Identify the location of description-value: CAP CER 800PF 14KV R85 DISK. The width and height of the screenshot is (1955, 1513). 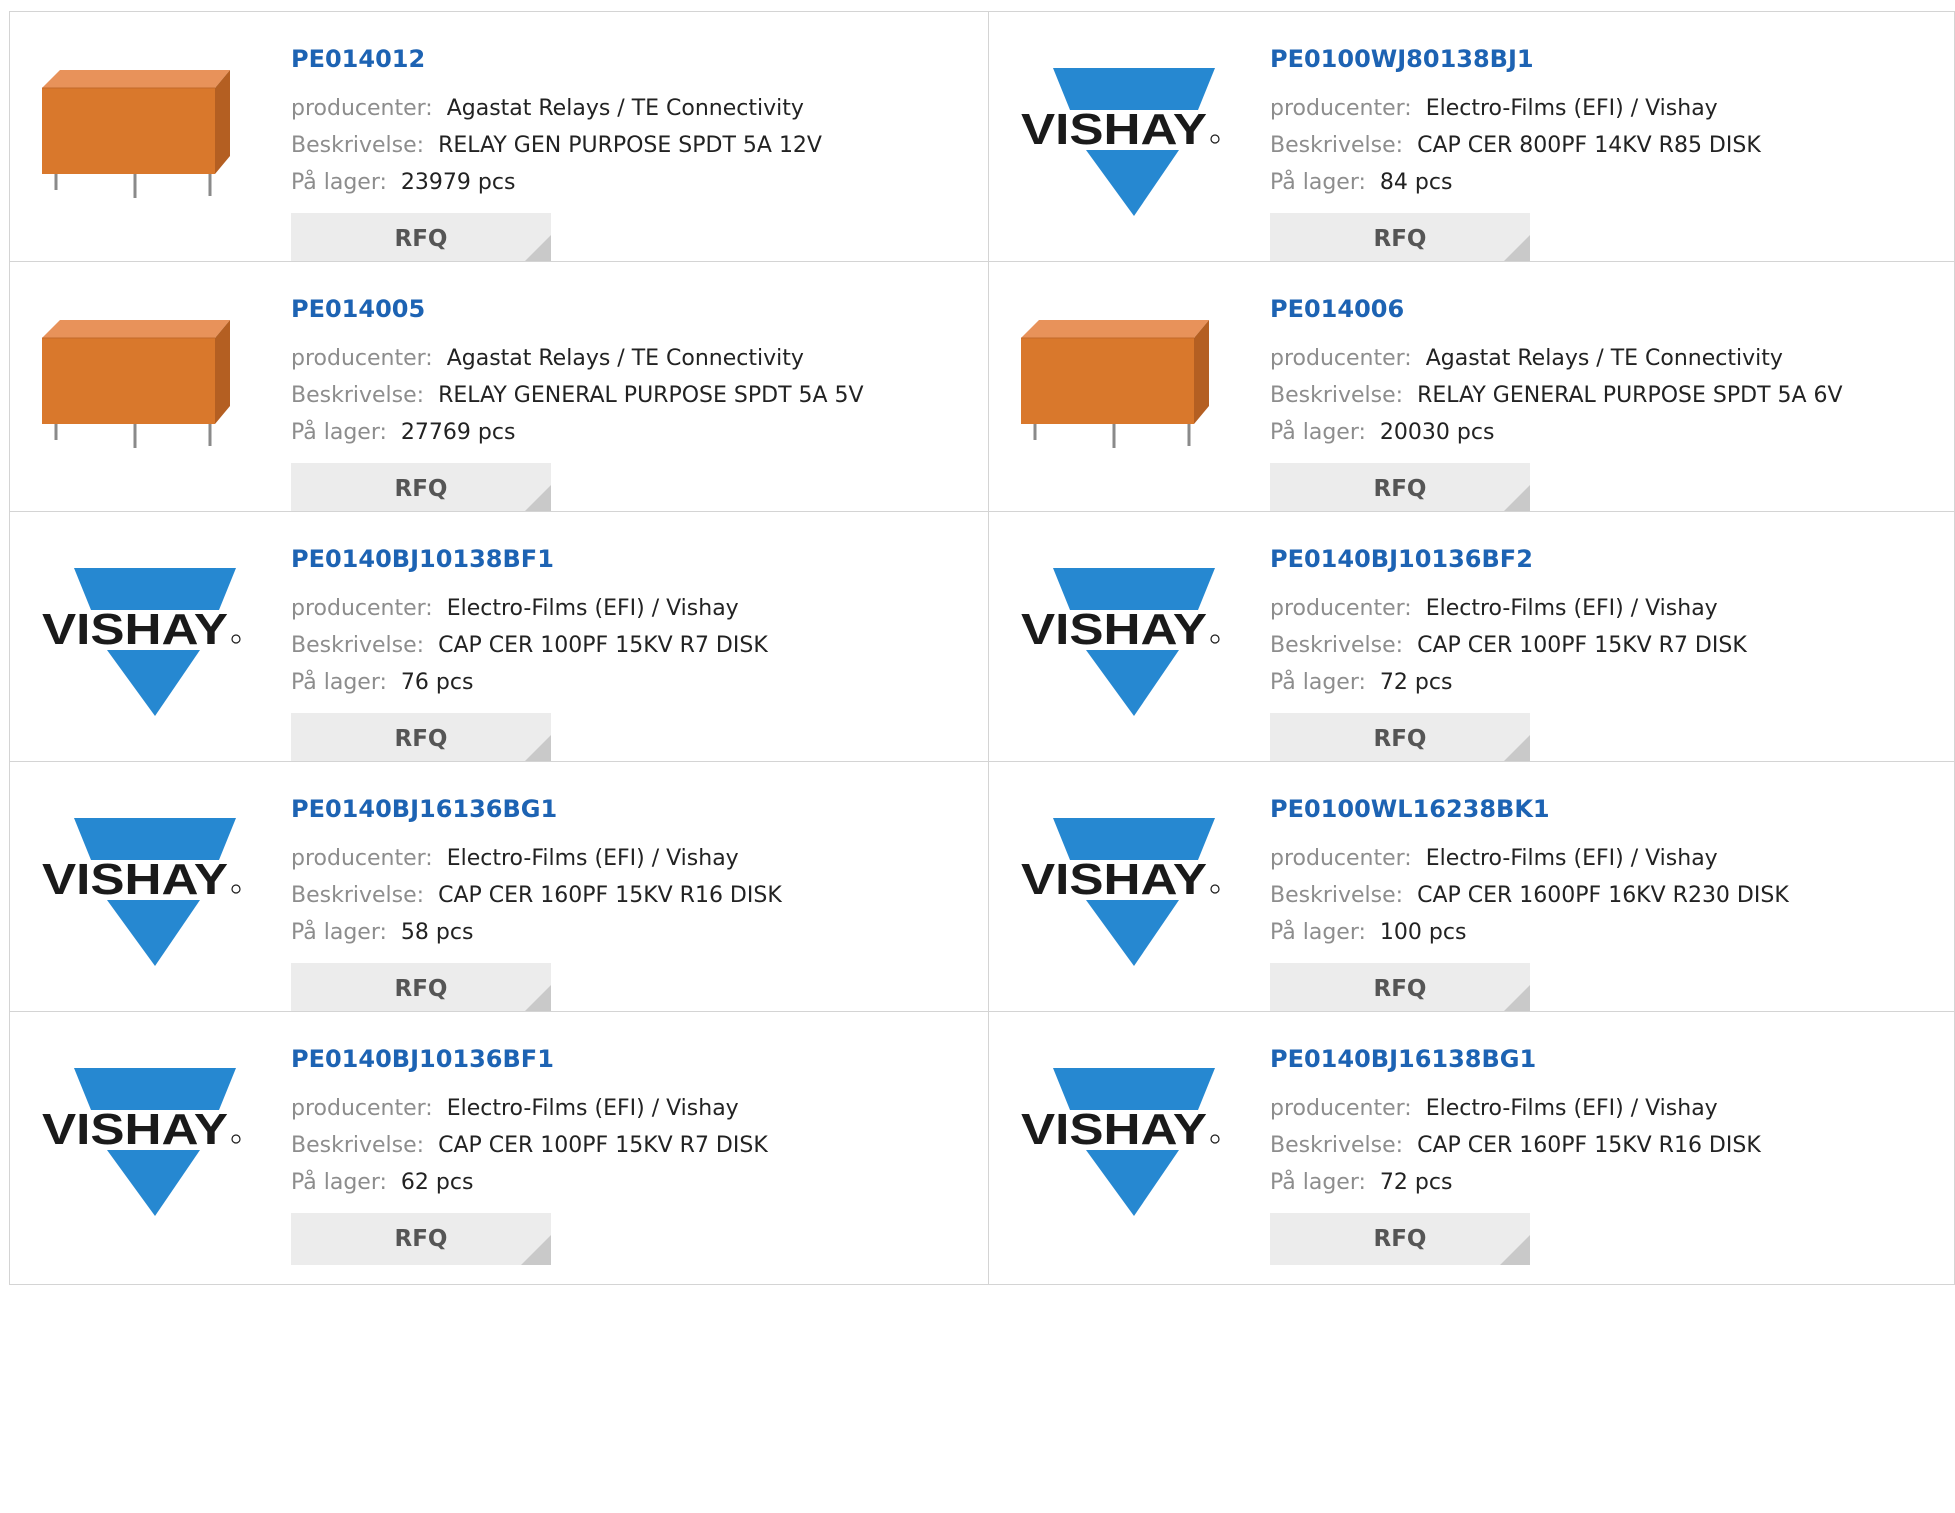
(1589, 145).